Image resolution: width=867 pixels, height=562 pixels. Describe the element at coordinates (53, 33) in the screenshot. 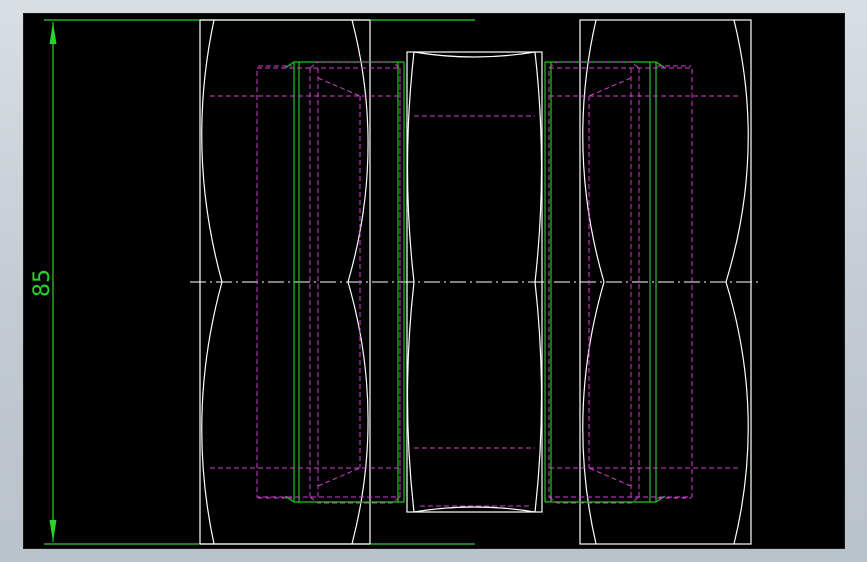

I see `dim-arrow-top` at that location.